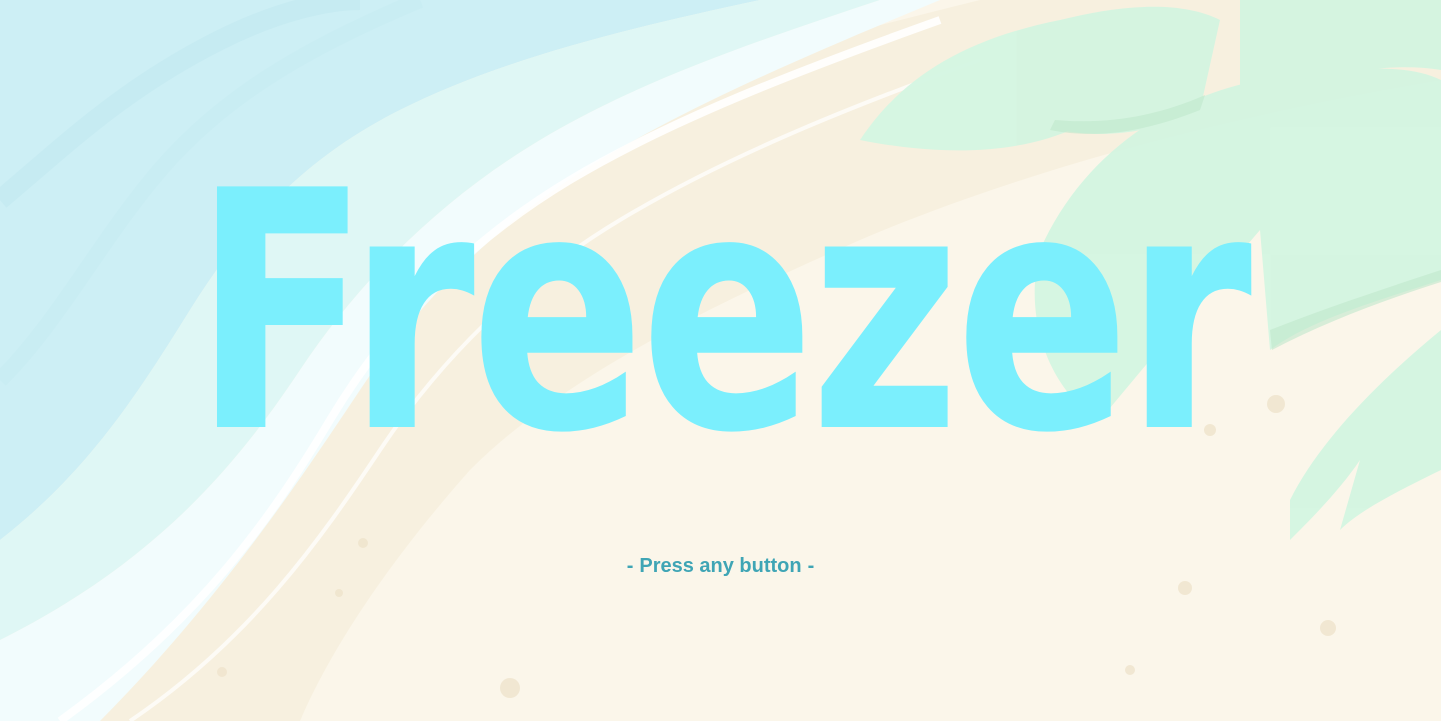 The image size is (1441, 721). What do you see at coordinates (811, 566) in the screenshot?
I see `prompt-dash-right: -` at bounding box center [811, 566].